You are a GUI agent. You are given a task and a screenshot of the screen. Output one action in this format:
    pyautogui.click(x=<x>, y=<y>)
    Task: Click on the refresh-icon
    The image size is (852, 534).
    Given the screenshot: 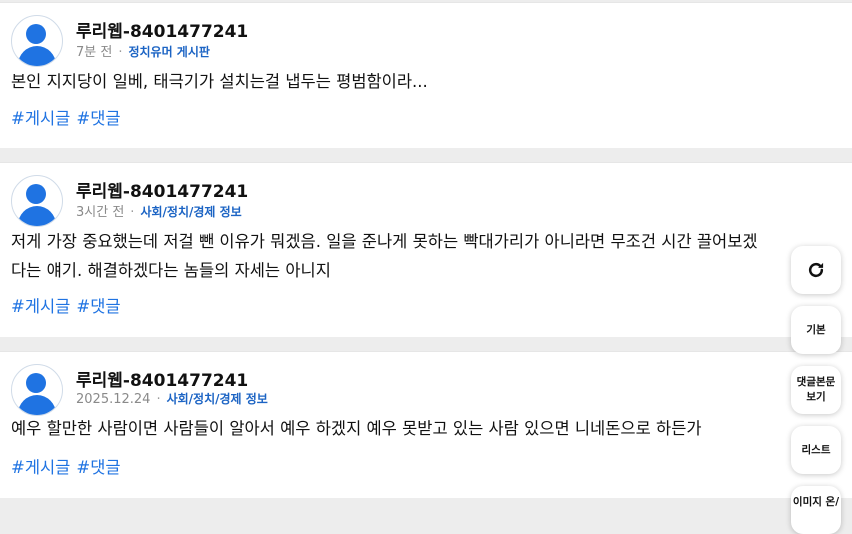 What is the action you would take?
    pyautogui.click(x=816, y=270)
    